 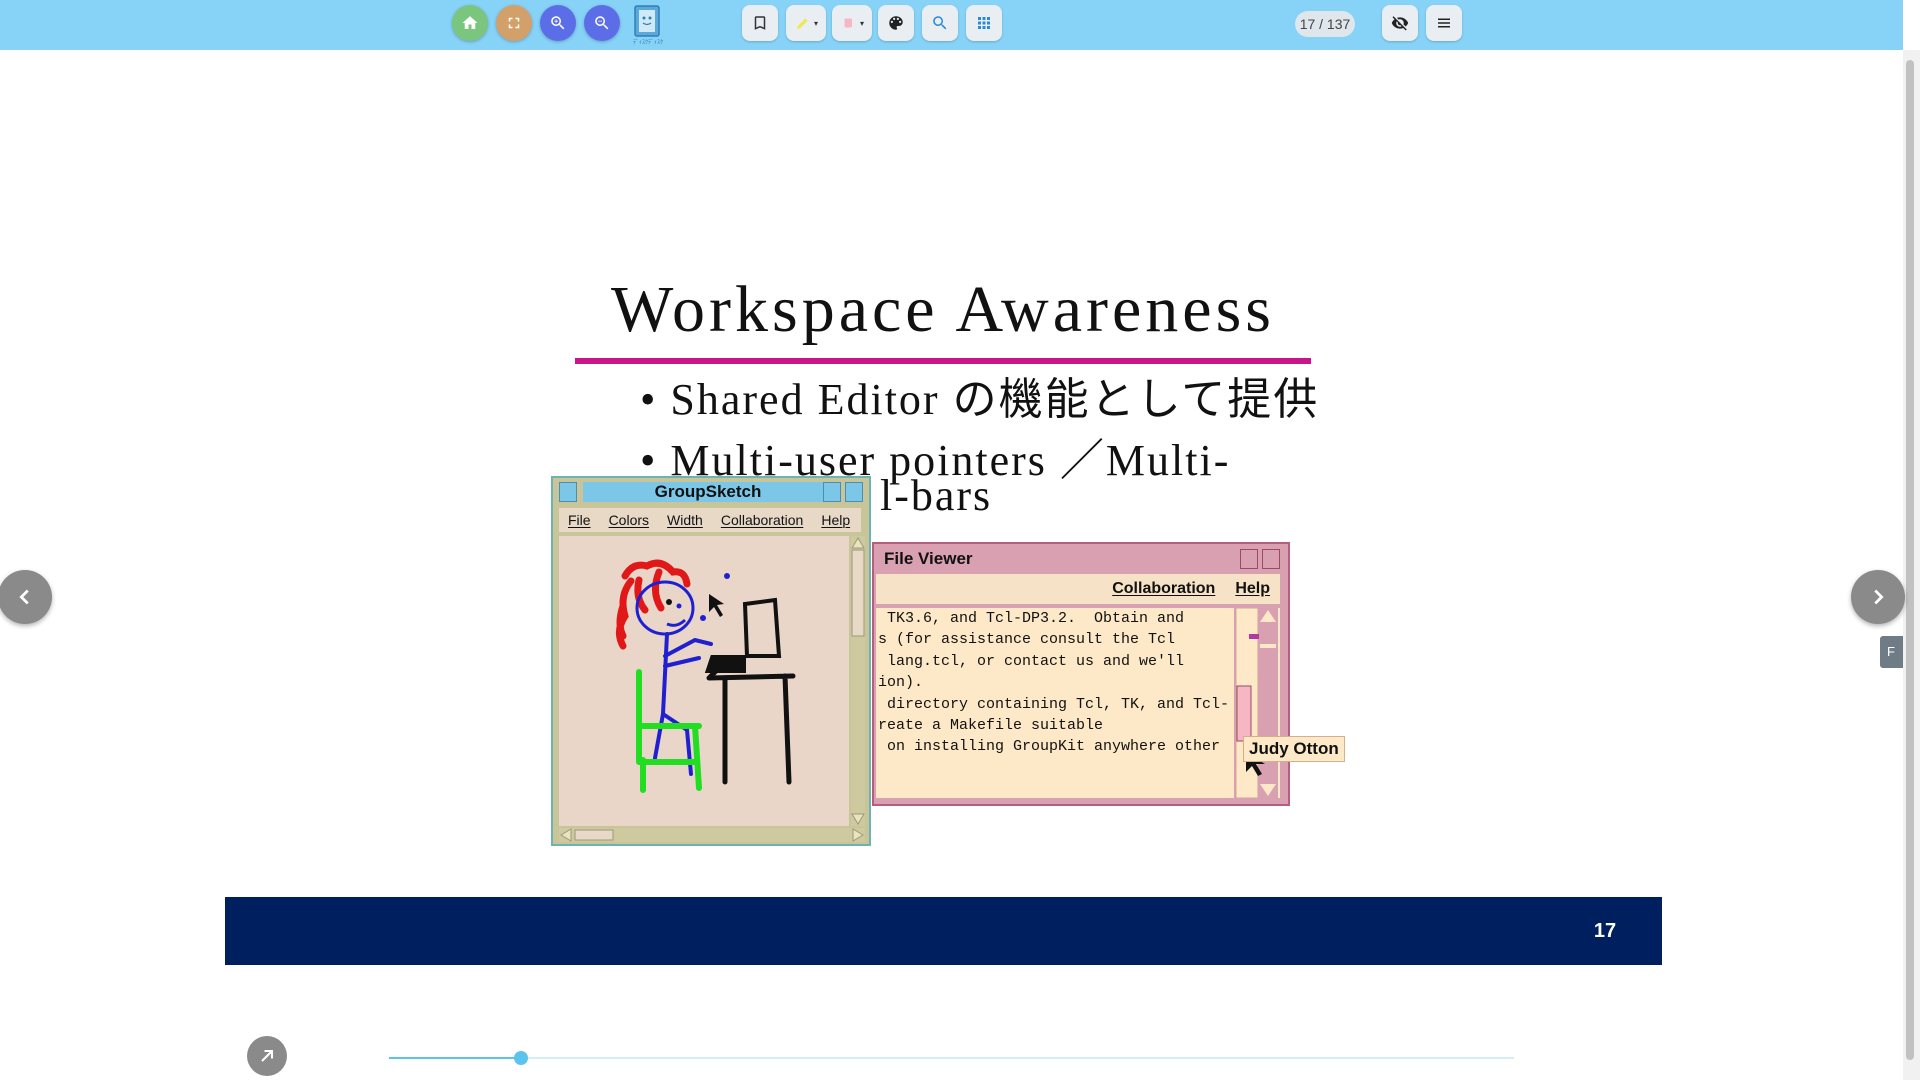 I want to click on eraser-dropdown-icon: ▾, so click(x=862, y=23).